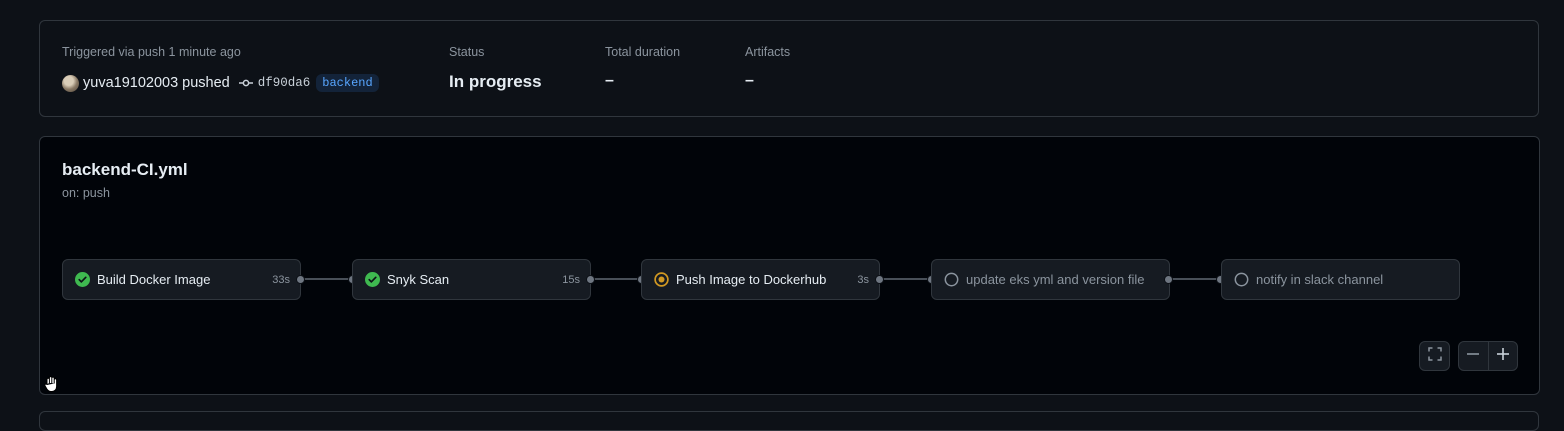 This screenshot has width=1564, height=431. I want to click on avatar, so click(70, 83).